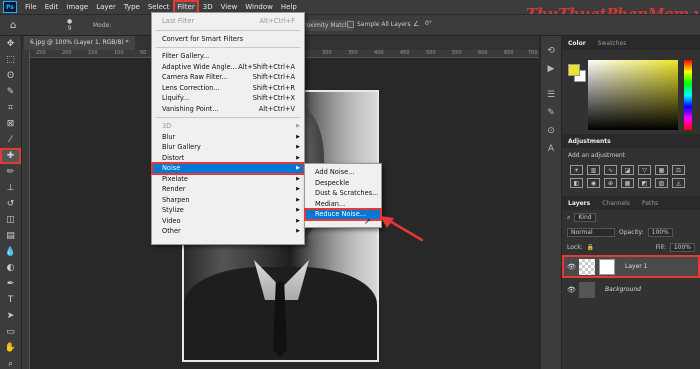  What do you see at coordinates (52, 7) in the screenshot?
I see `menu-edit: Edit` at bounding box center [52, 7].